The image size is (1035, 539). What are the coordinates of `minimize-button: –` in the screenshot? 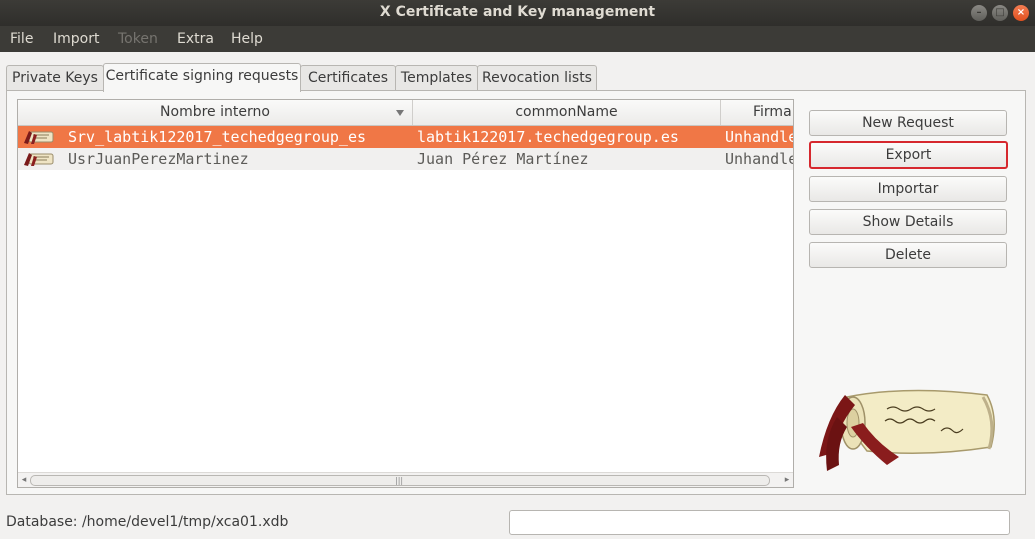 It's located at (979, 13).